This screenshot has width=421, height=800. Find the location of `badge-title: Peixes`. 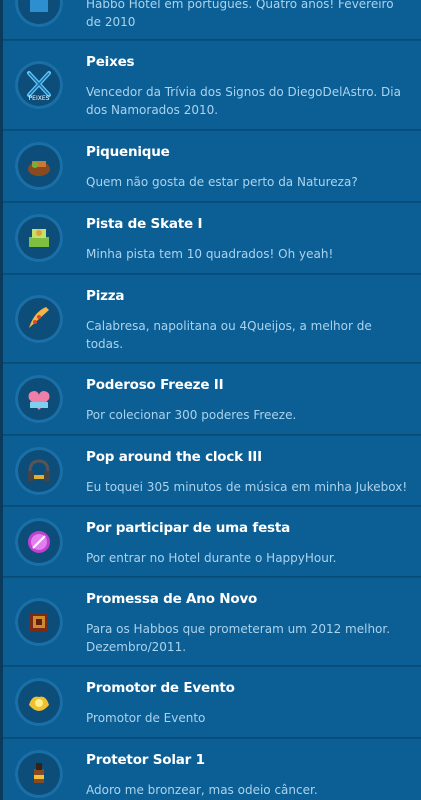

badge-title: Peixes is located at coordinates (110, 62).